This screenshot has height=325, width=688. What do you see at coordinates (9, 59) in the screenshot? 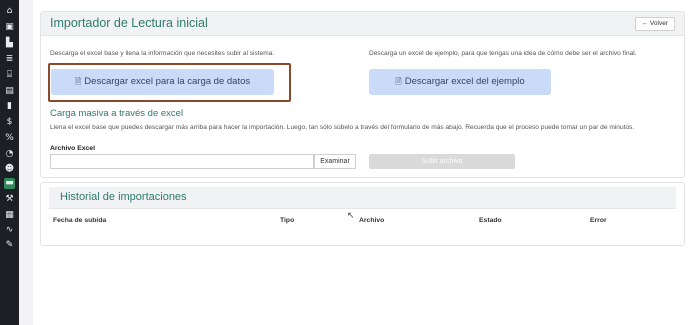
I see `list-icon: ≣` at bounding box center [9, 59].